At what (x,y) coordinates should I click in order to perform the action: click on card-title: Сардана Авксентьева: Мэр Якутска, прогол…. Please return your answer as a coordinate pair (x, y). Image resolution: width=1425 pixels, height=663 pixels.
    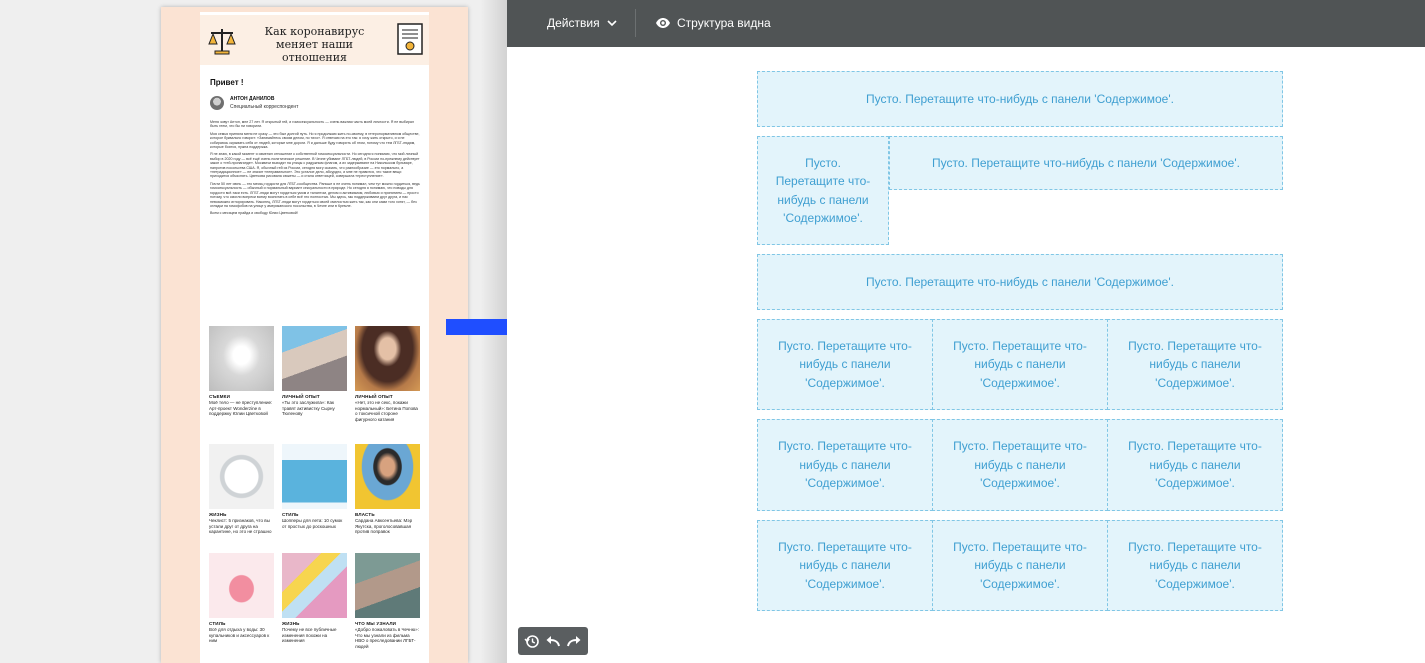
    Looking at the image, I should click on (384, 526).